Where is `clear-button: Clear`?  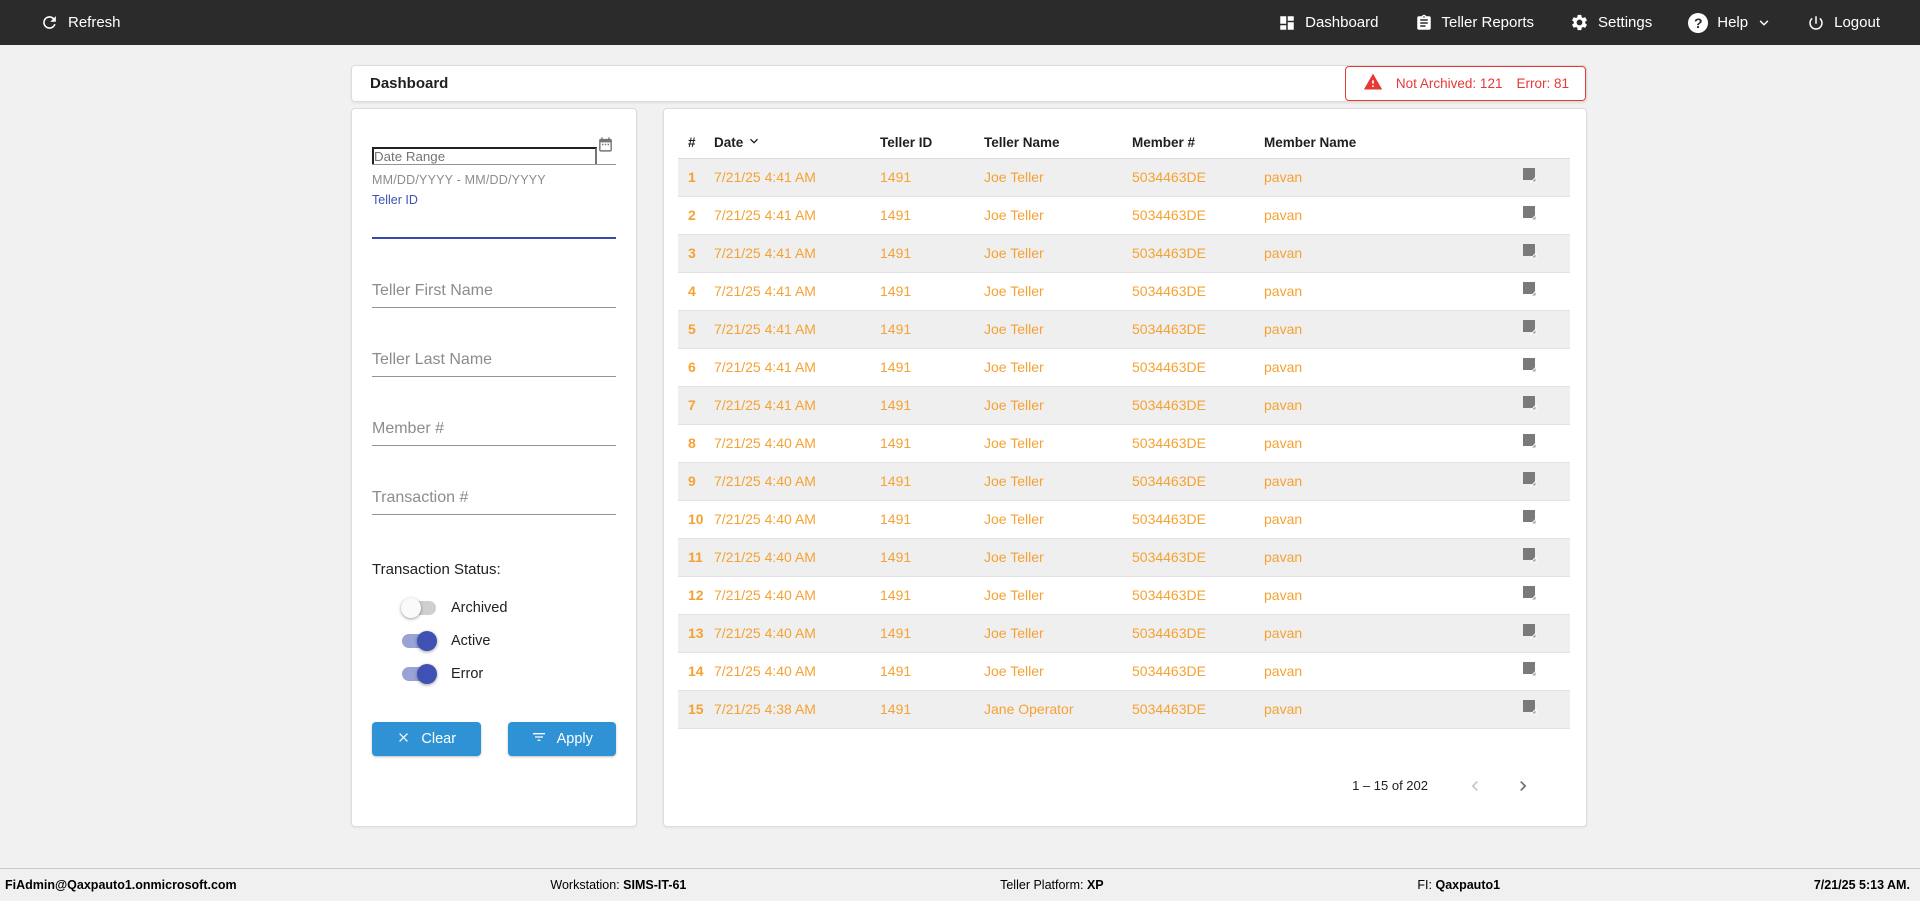
clear-button: Clear is located at coordinates (426, 739).